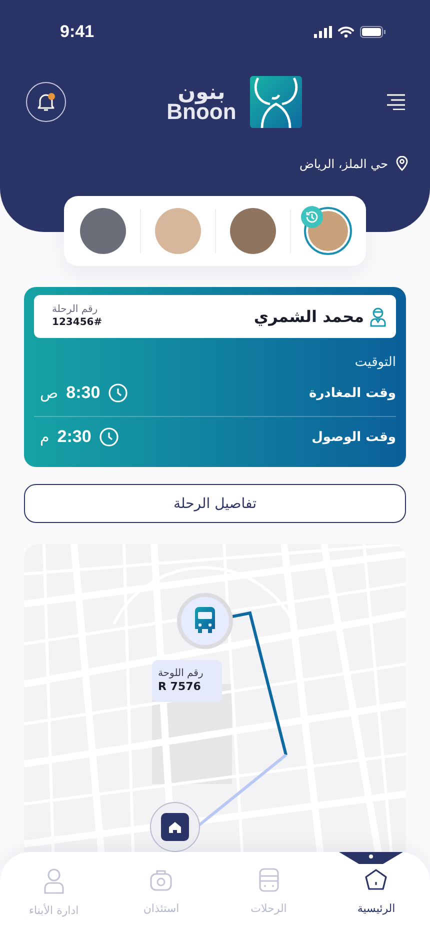 The height and width of the screenshot is (932, 430). What do you see at coordinates (83, 393) in the screenshot?
I see `time-value: 8:30` at bounding box center [83, 393].